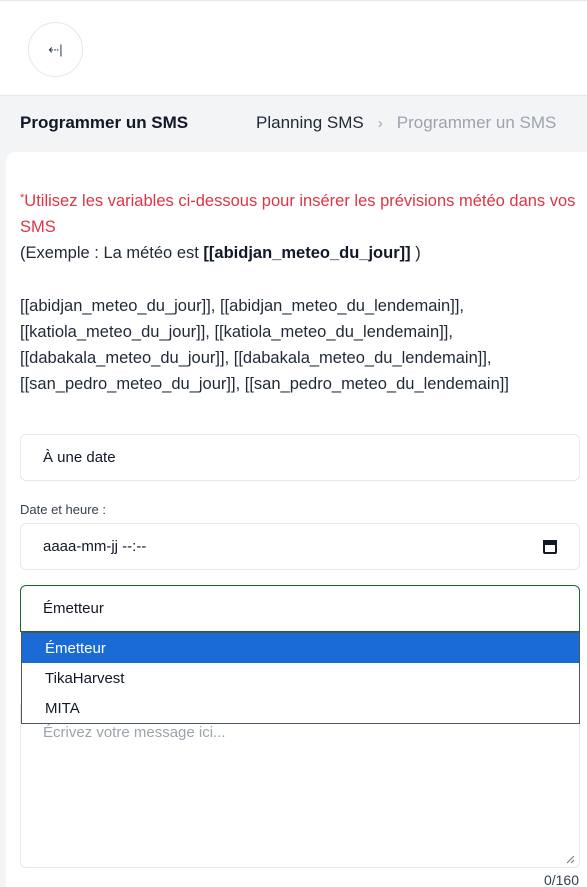  Describe the element at coordinates (22, 198) in the screenshot. I see `required-asterisk: *` at that location.